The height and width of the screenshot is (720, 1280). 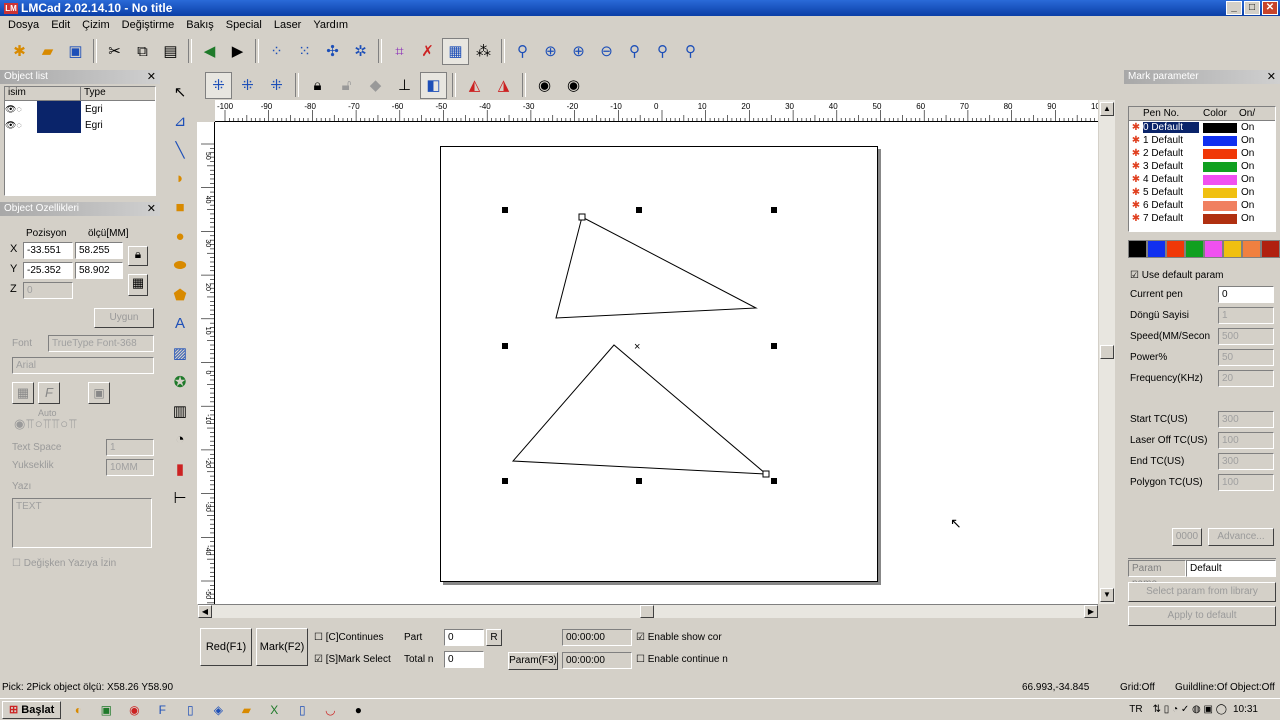 What do you see at coordinates (304, 51) in the screenshot?
I see `node-select-icon: ⁙` at bounding box center [304, 51].